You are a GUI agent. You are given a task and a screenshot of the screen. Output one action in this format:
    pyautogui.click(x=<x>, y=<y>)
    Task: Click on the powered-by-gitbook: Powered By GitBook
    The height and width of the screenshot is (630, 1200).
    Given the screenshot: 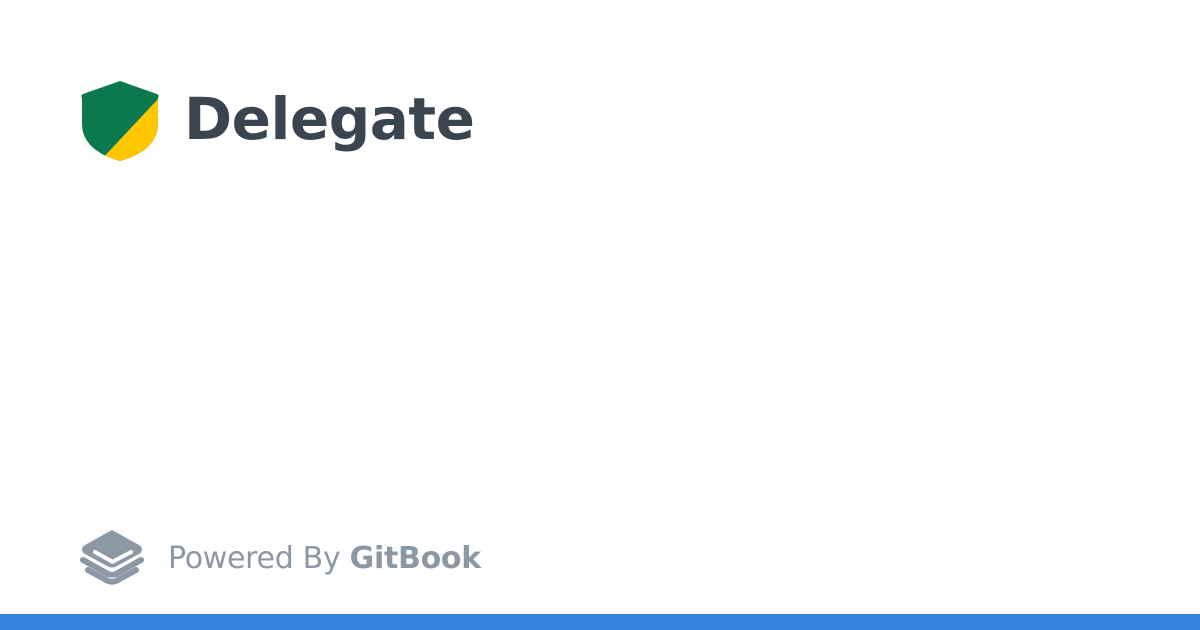 What is the action you would take?
    pyautogui.click(x=280, y=558)
    